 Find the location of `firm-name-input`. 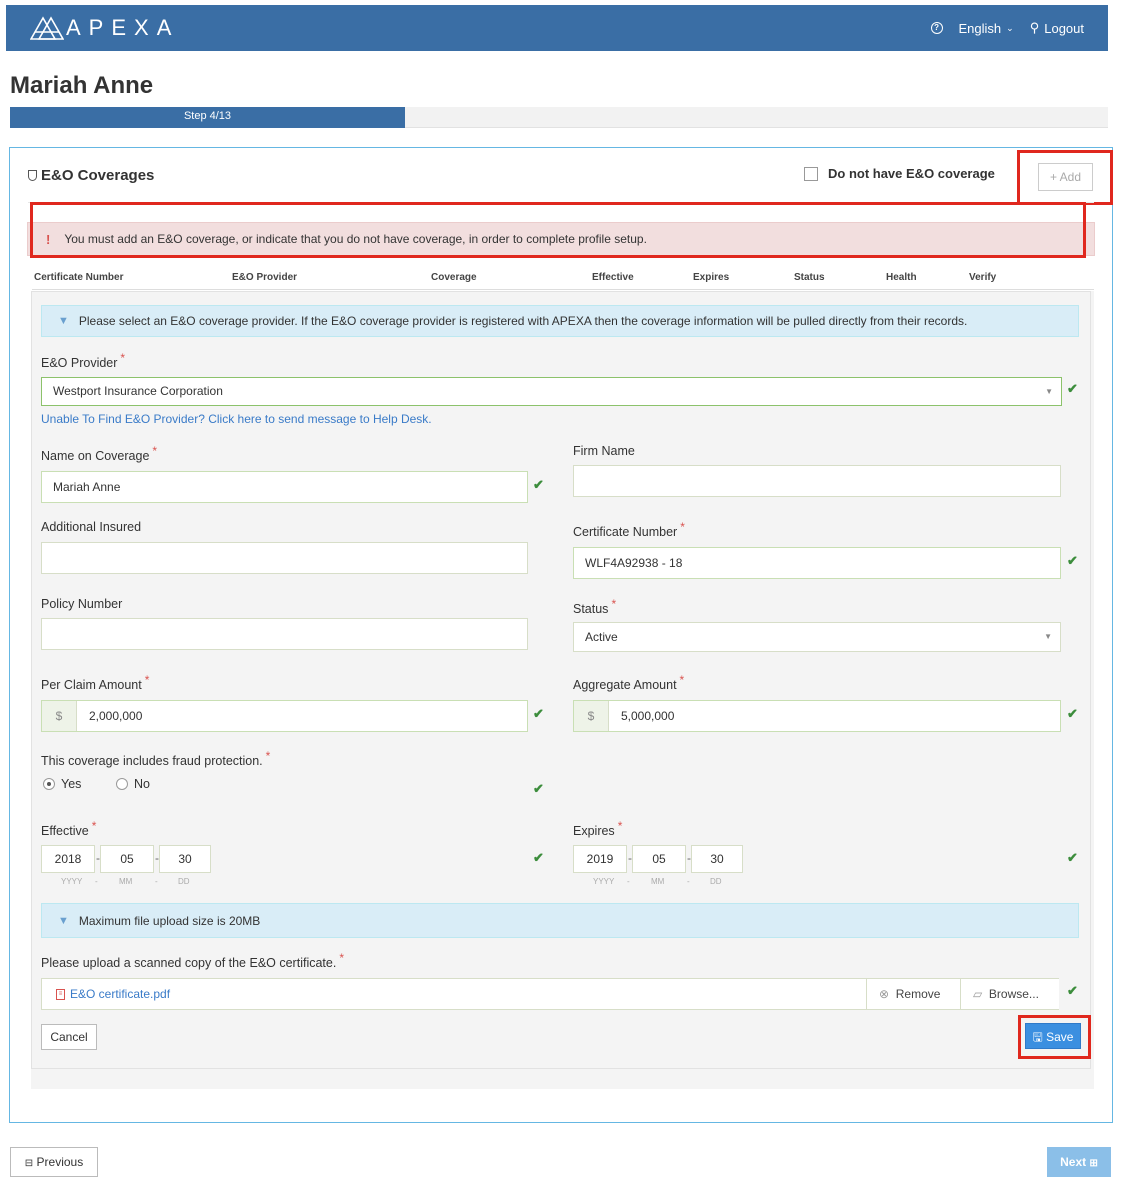

firm-name-input is located at coordinates (817, 481).